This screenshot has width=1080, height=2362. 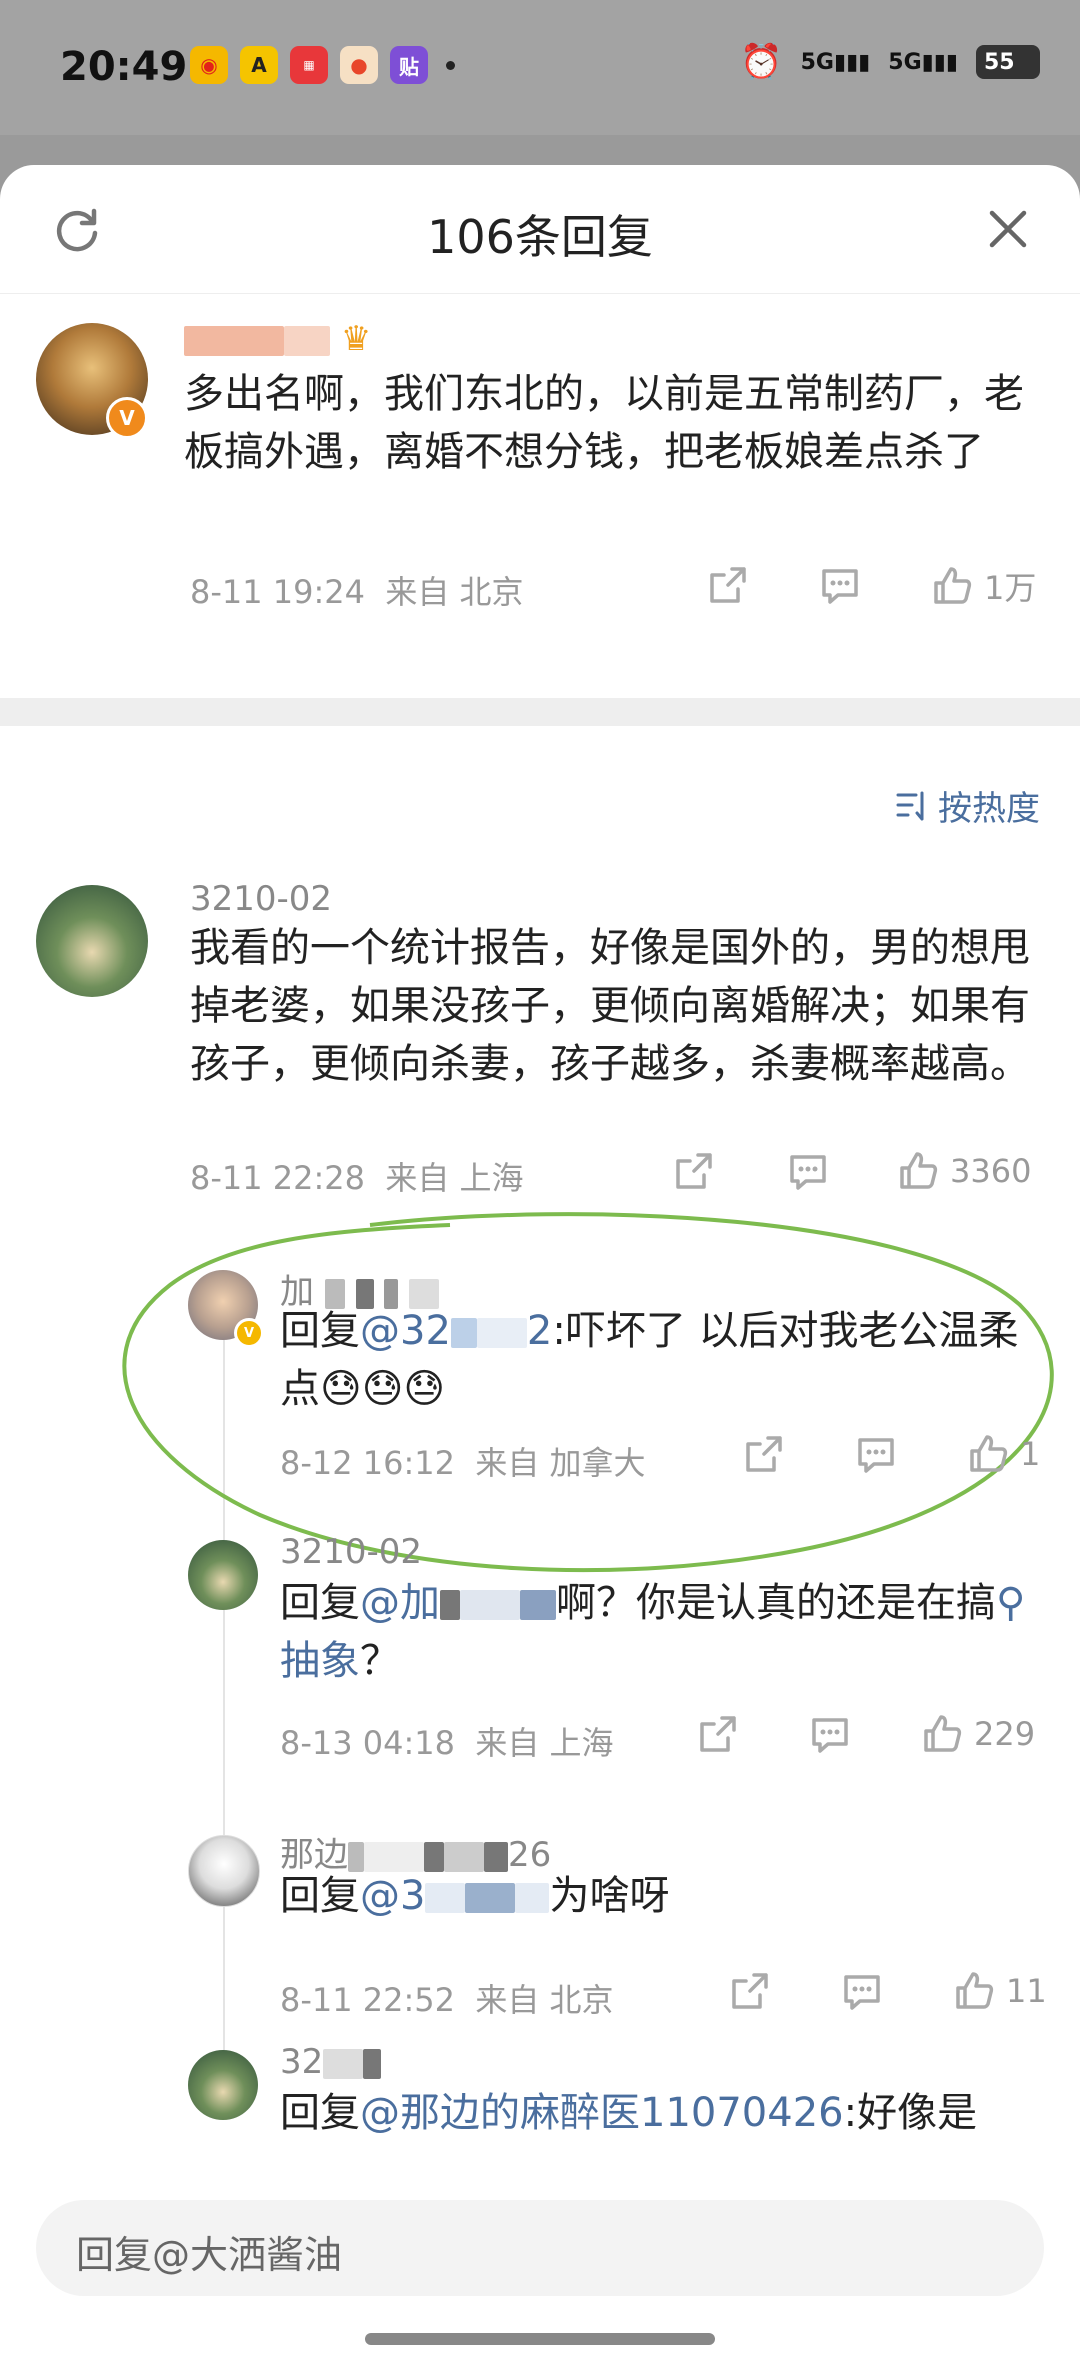 I want to click on sheet-header: 106条回复, so click(x=540, y=229).